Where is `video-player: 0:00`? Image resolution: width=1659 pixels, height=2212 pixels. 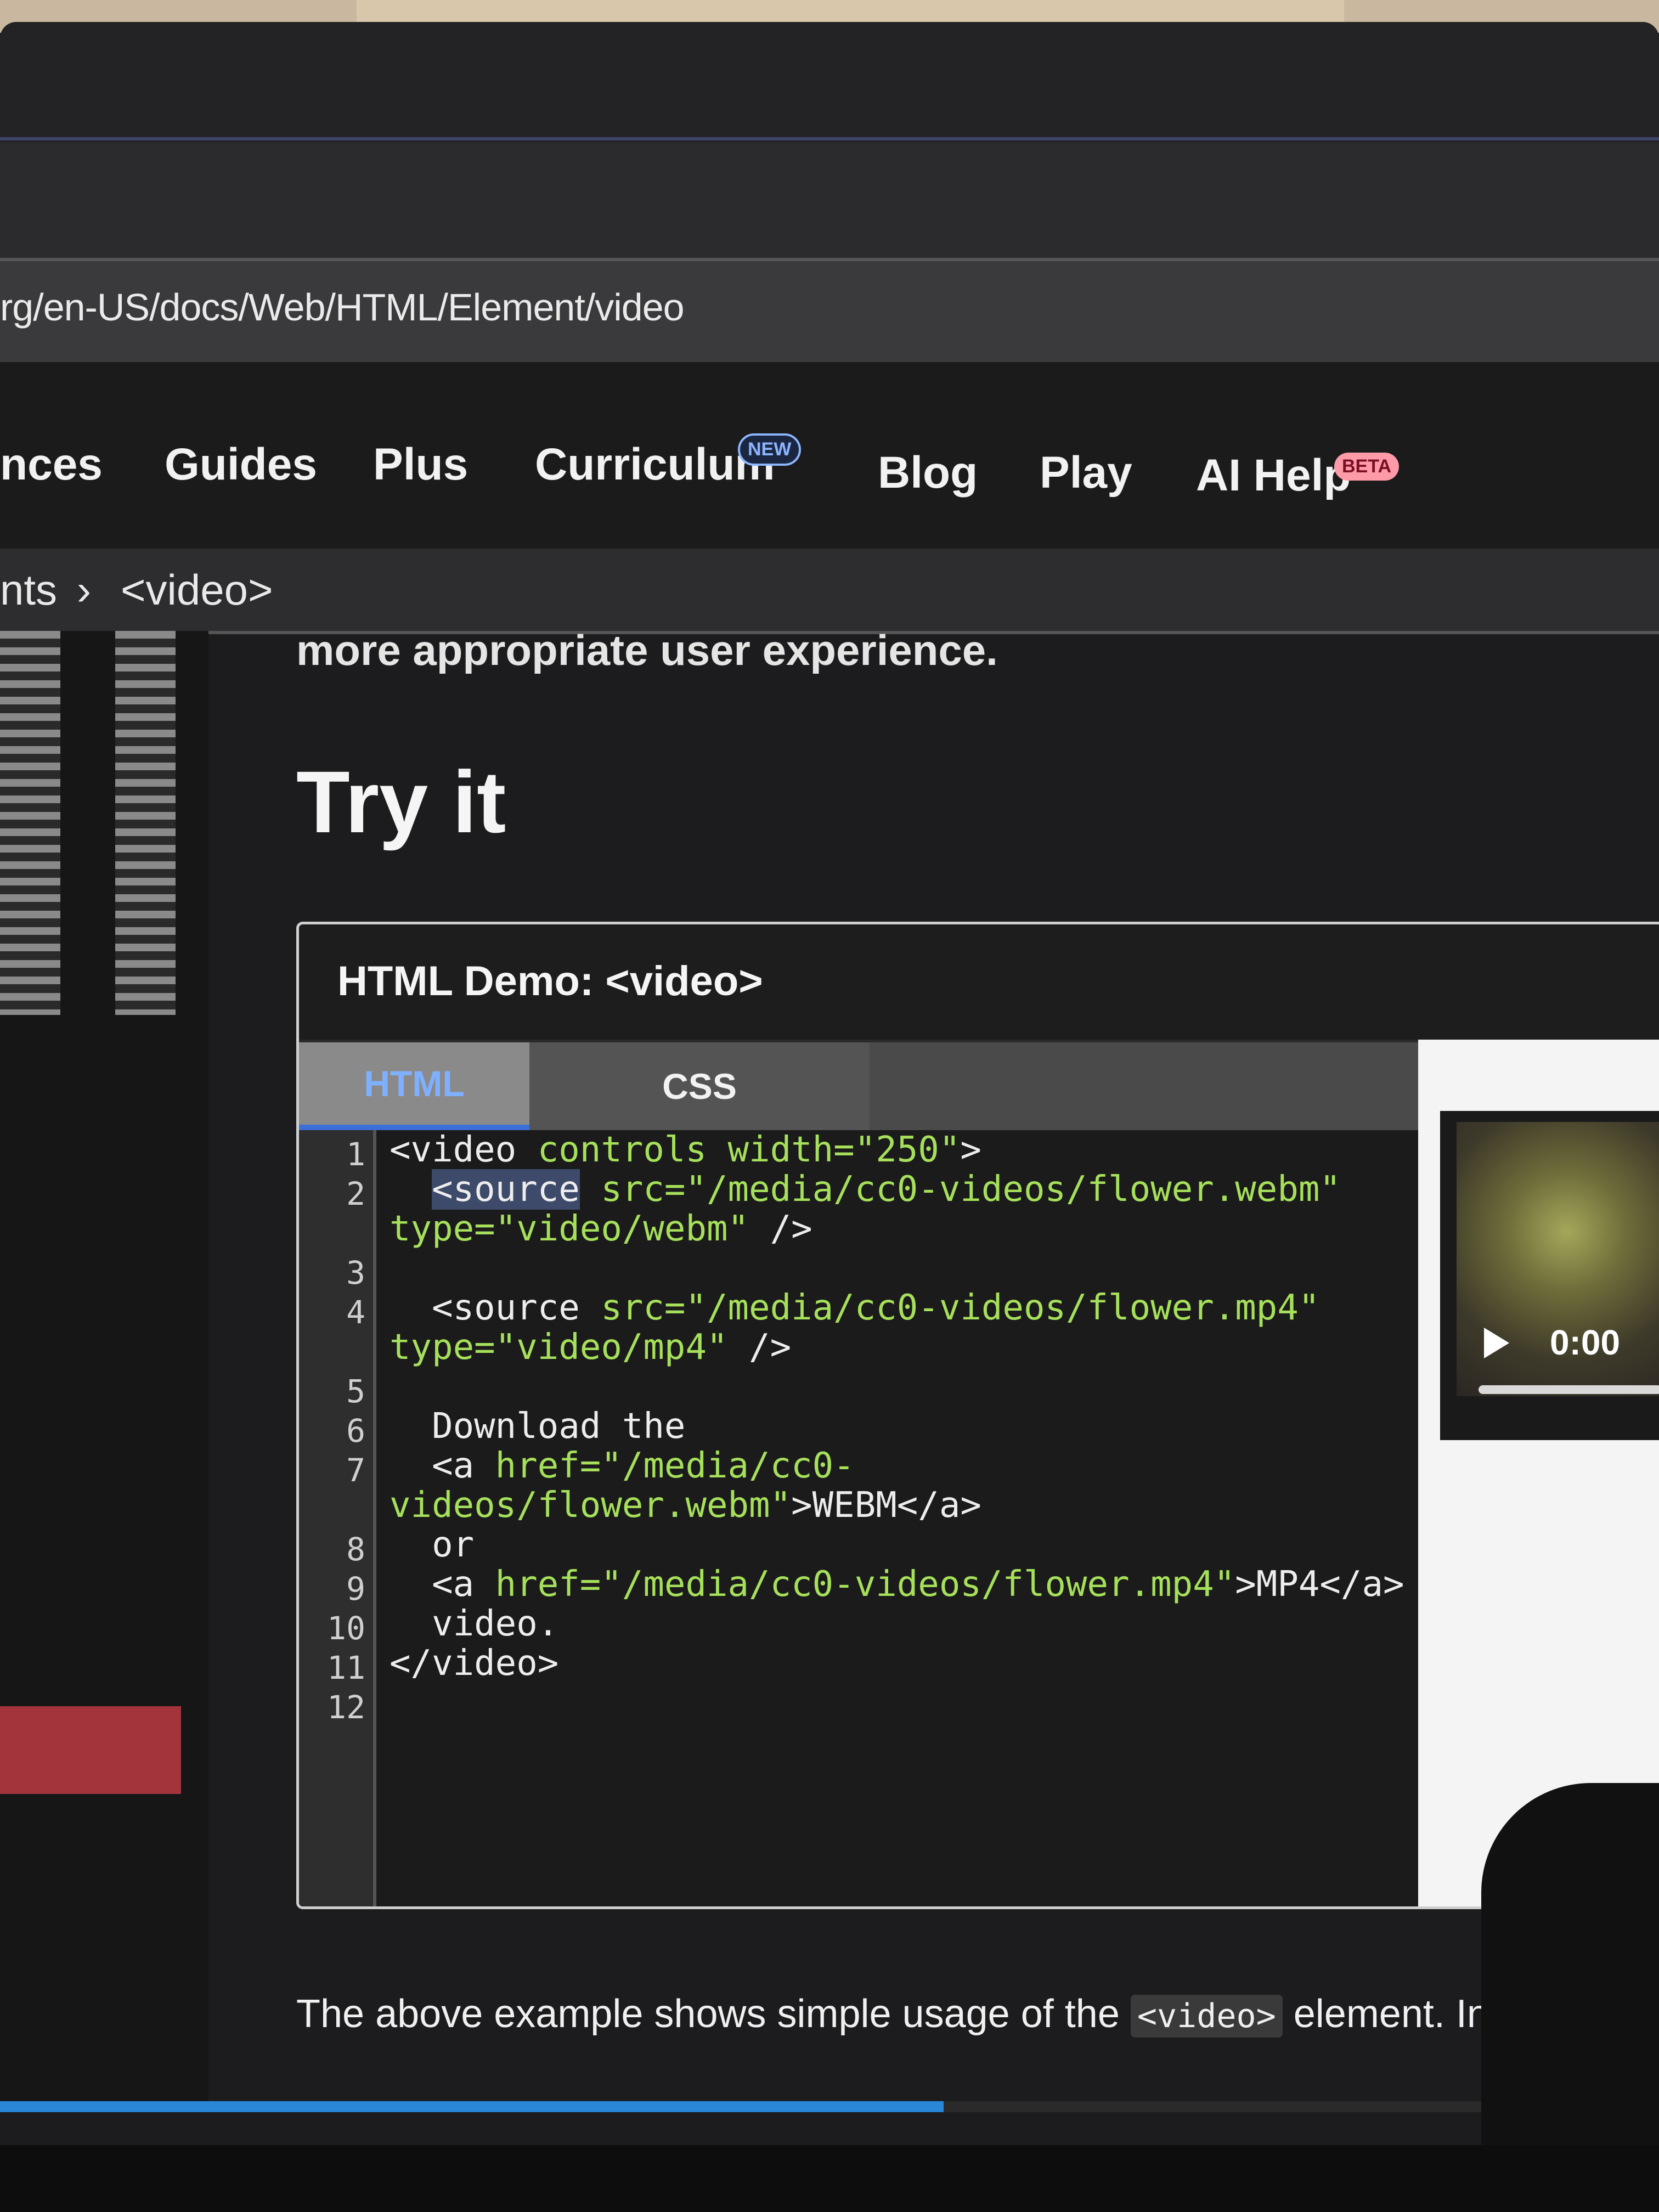 video-player: 0:00 is located at coordinates (1549, 1276).